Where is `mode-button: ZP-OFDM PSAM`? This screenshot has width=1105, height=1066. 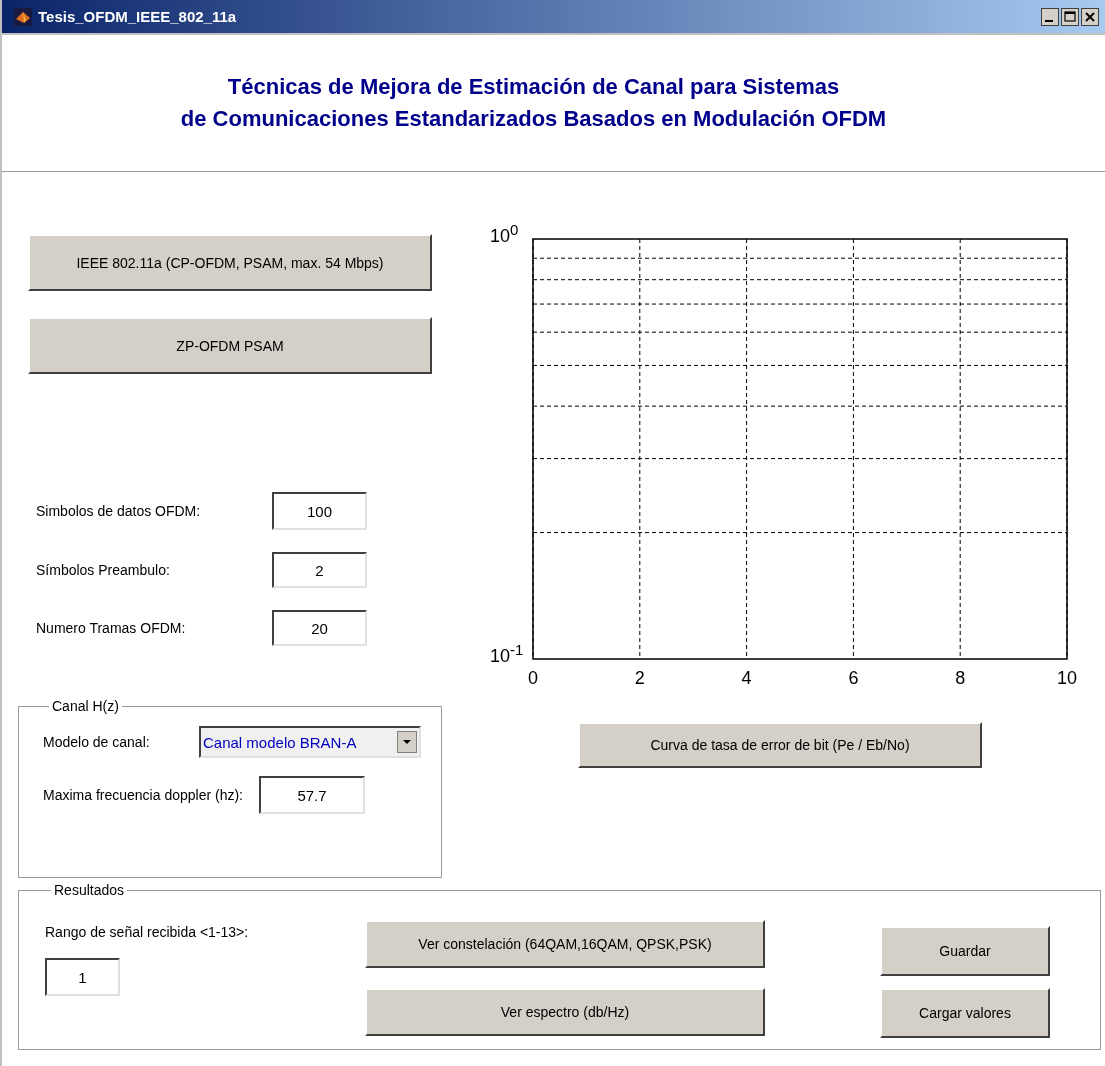
mode-button: ZP-OFDM PSAM is located at coordinates (230, 345).